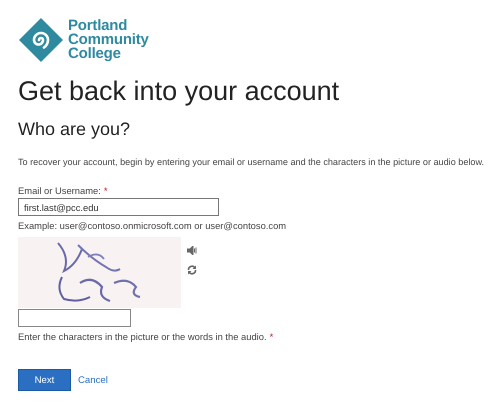 Image resolution: width=500 pixels, height=401 pixels. Describe the element at coordinates (74, 318) in the screenshot. I see `captcha-answer-field` at that location.